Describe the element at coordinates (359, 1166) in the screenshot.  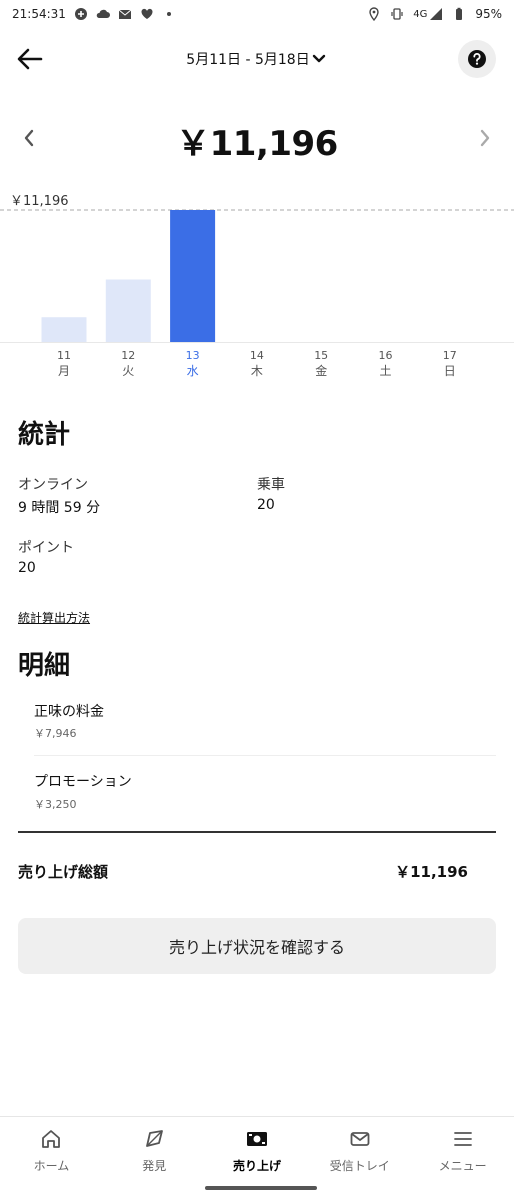
I see `nav-label: 受信トレイ` at that location.